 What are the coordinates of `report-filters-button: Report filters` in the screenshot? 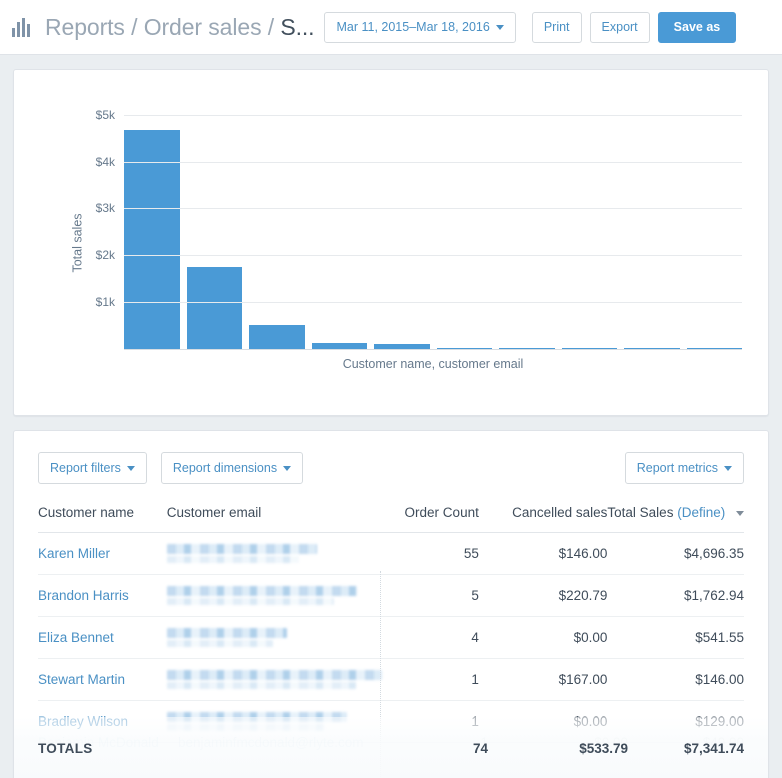 It's located at (92, 468).